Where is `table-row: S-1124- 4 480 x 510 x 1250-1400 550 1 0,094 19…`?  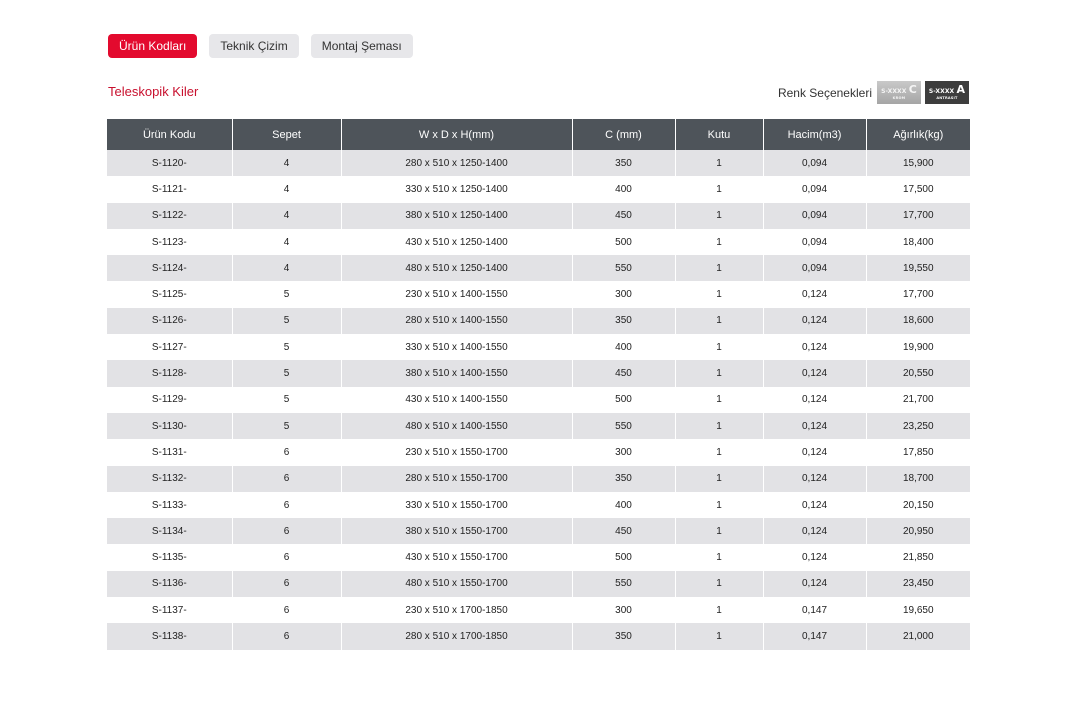
table-row: S-1124- 4 480 x 510 x 1250-1400 550 1 0,094 19… is located at coordinates (538, 268).